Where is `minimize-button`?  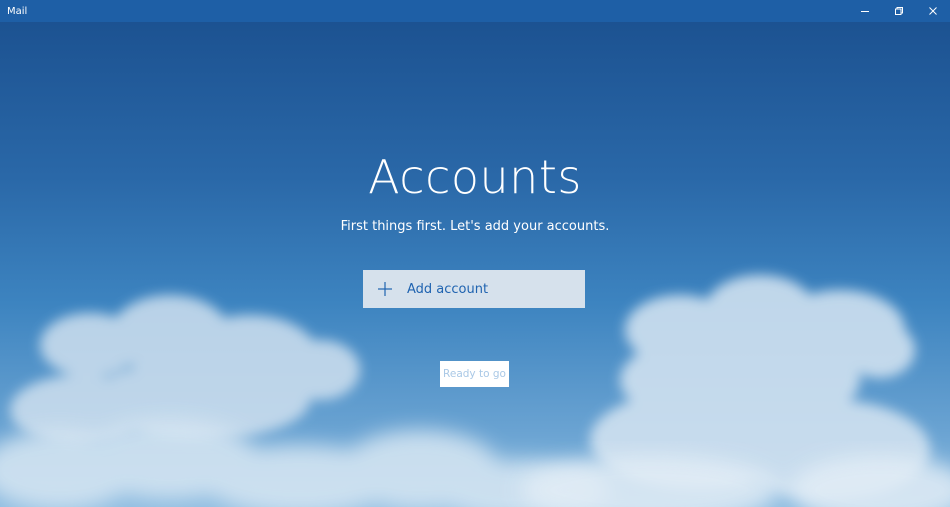
minimize-button is located at coordinates (865, 11).